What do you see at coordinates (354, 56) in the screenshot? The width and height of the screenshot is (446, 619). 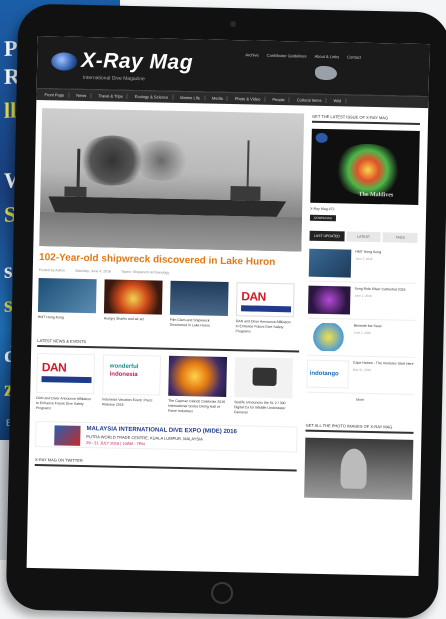 I see `top-link: Contact` at bounding box center [354, 56].